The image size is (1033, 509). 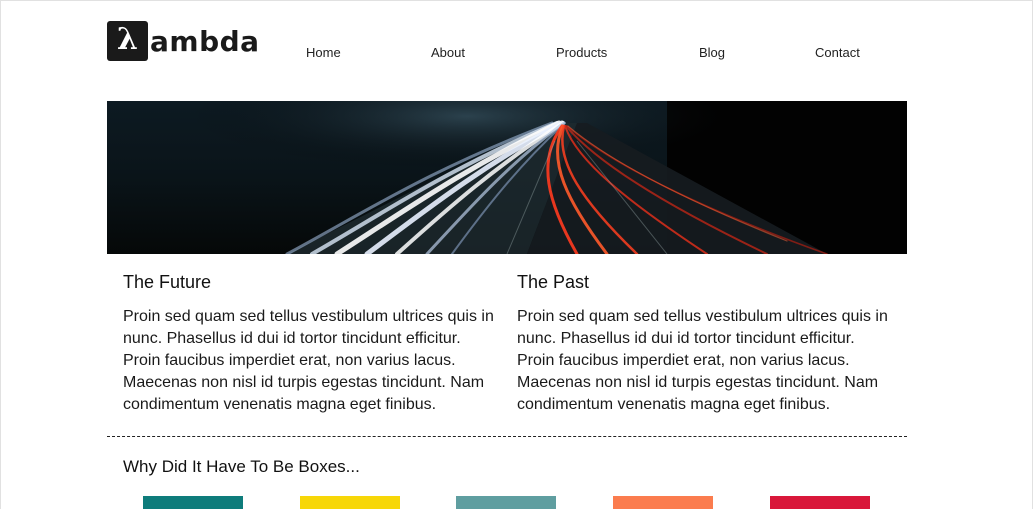 What do you see at coordinates (167, 282) in the screenshot?
I see `column-title: The Future` at bounding box center [167, 282].